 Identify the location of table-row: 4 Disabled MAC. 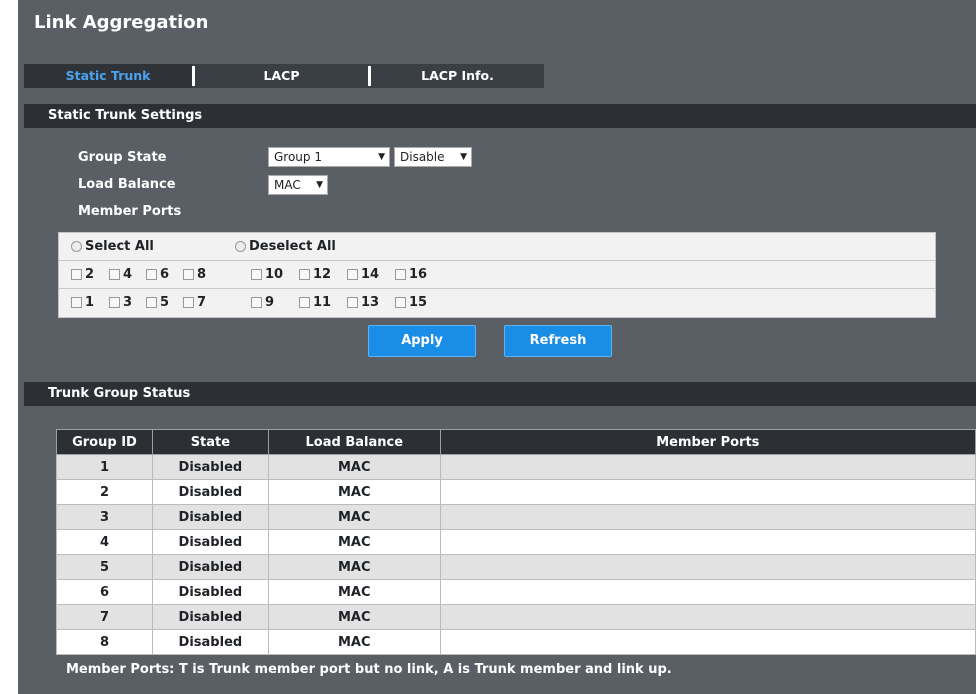
(516, 542).